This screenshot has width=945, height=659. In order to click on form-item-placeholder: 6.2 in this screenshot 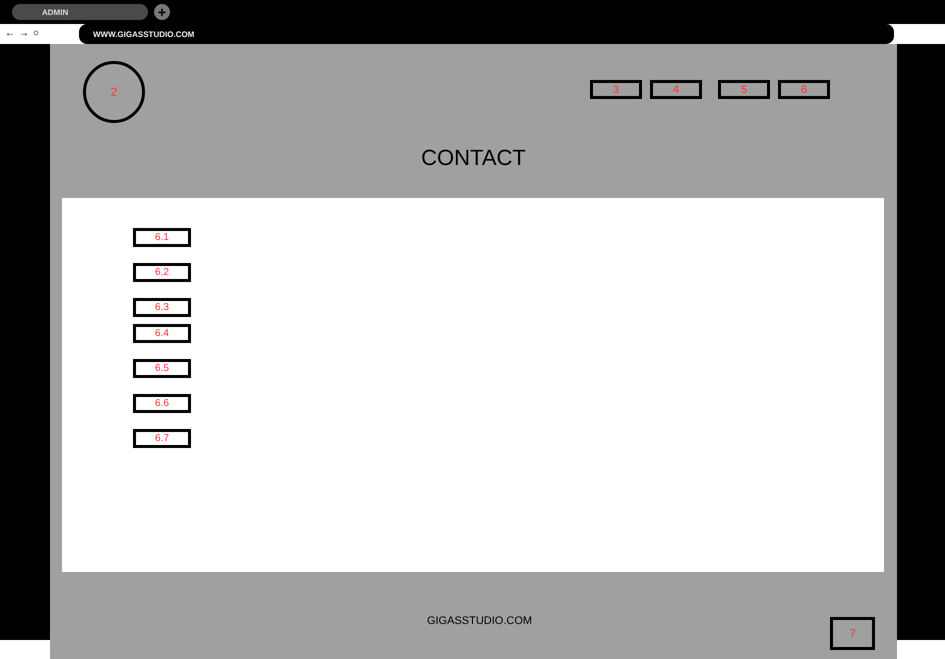, I will do `click(162, 272)`.